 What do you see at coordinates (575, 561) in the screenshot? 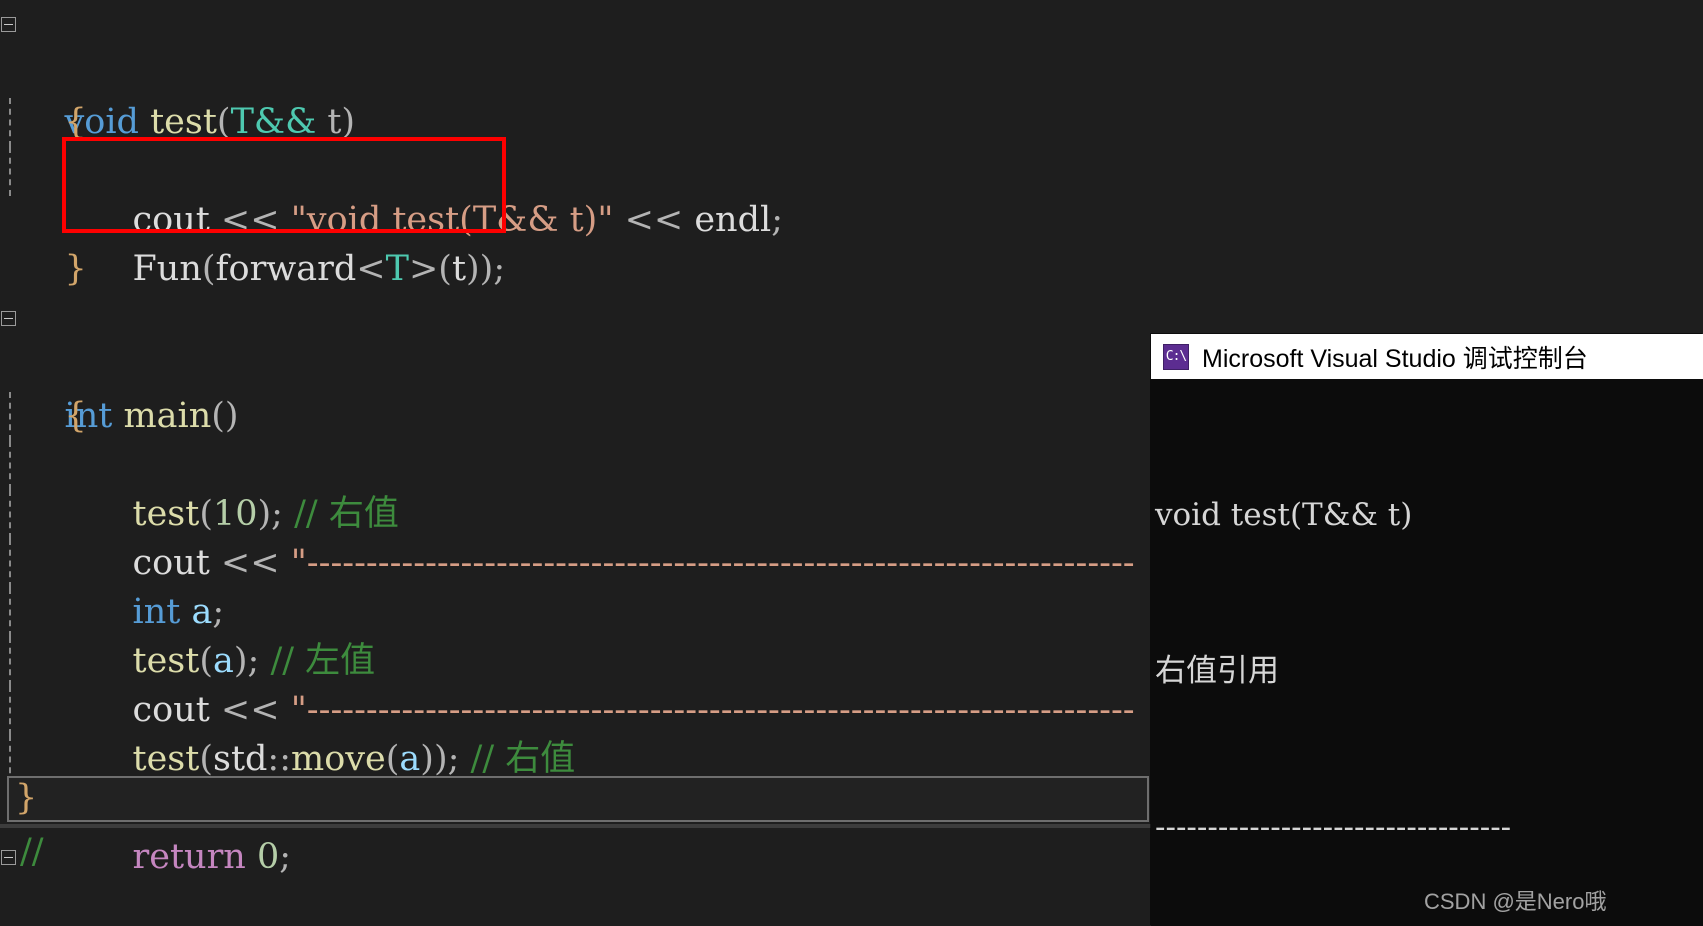
I see `code-line: int a;` at bounding box center [575, 561].